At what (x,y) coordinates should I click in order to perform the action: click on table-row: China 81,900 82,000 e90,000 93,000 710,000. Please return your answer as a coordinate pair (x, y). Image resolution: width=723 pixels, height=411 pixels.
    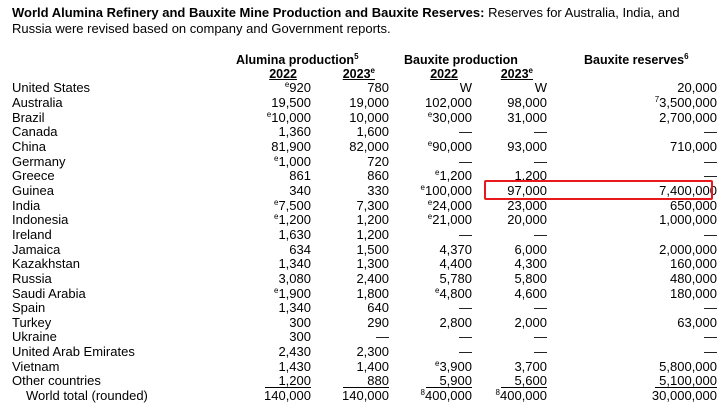
    Looking at the image, I should click on (364, 146).